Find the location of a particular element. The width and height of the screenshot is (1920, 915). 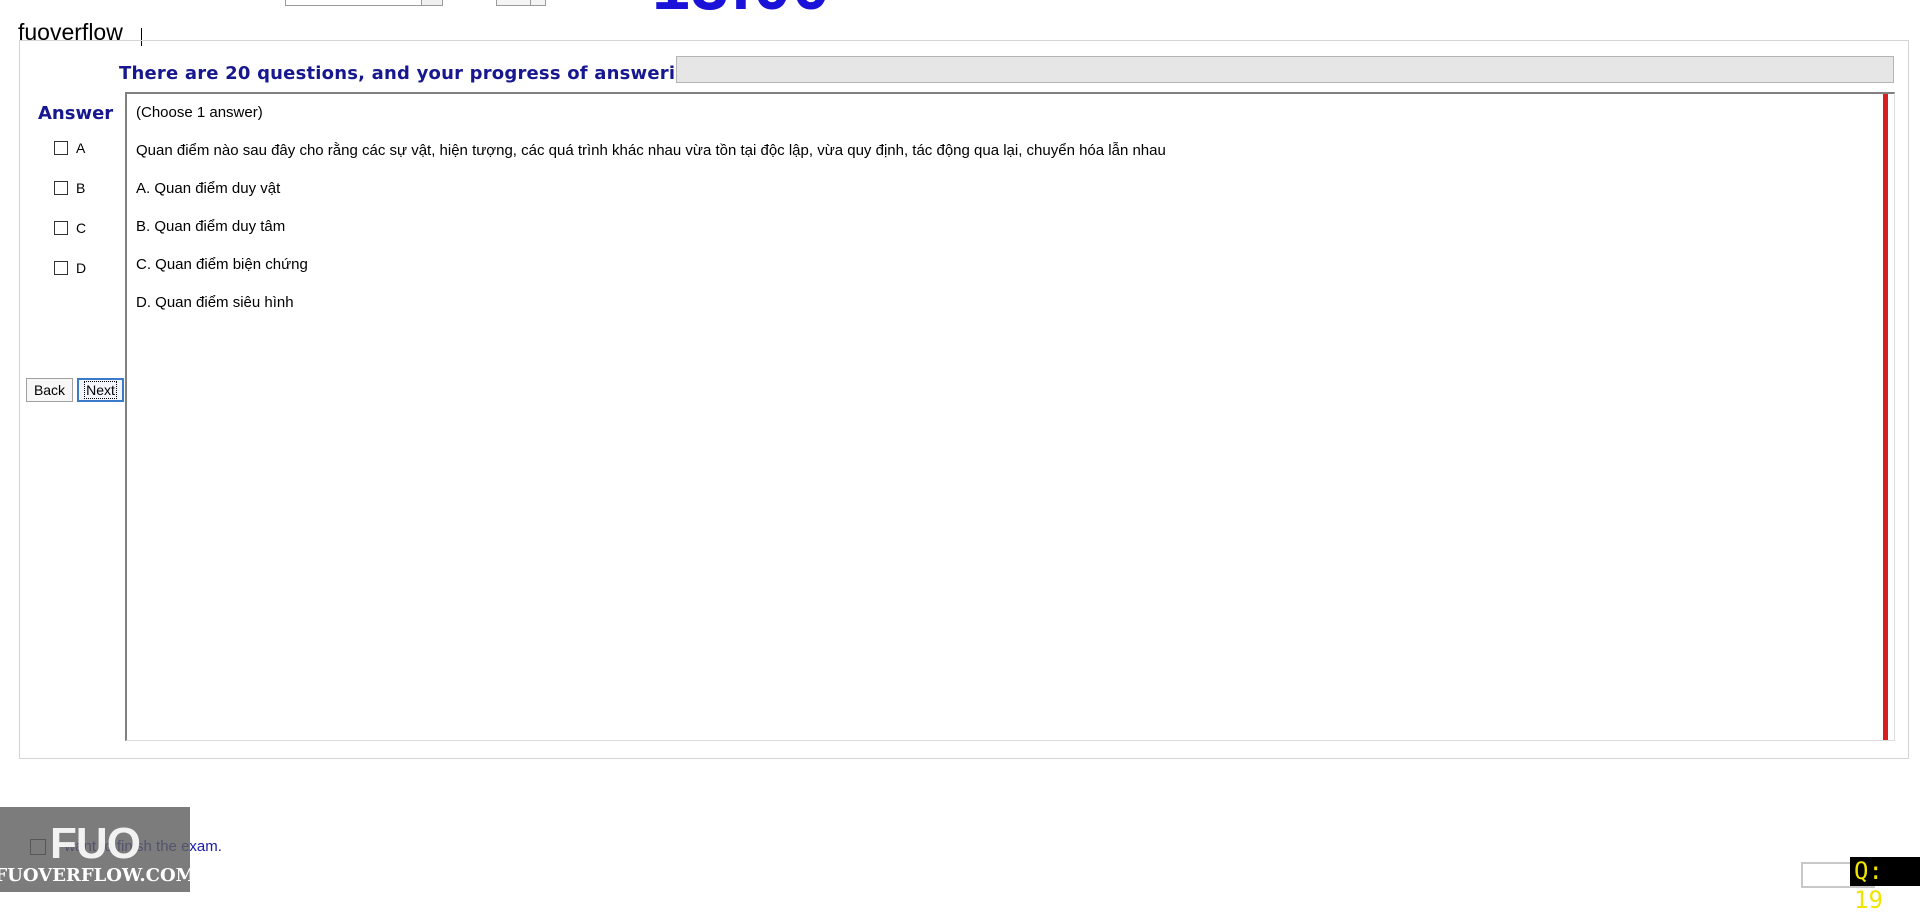

countdown-timer: 13:00 is located at coordinates (741, 10).